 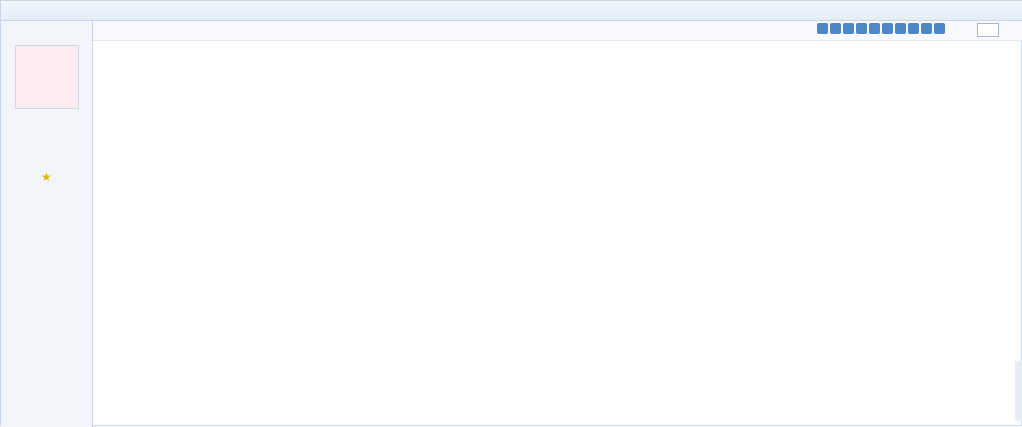 I want to click on floor-jump-input, so click(x=988, y=30).